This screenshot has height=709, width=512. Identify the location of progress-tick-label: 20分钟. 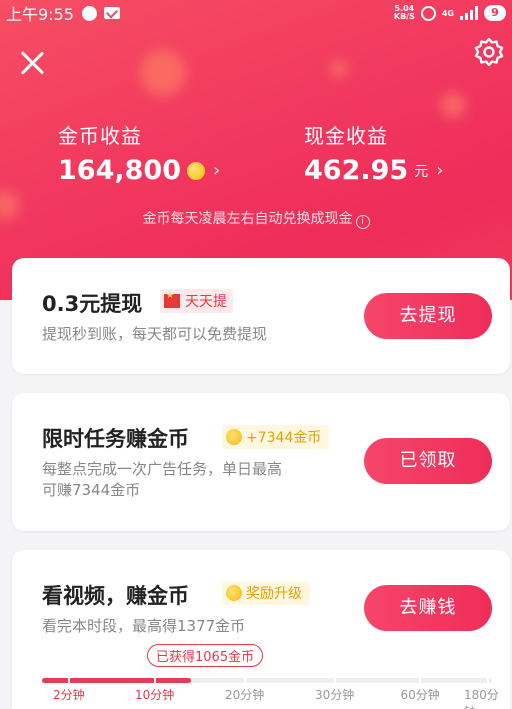
(245, 695).